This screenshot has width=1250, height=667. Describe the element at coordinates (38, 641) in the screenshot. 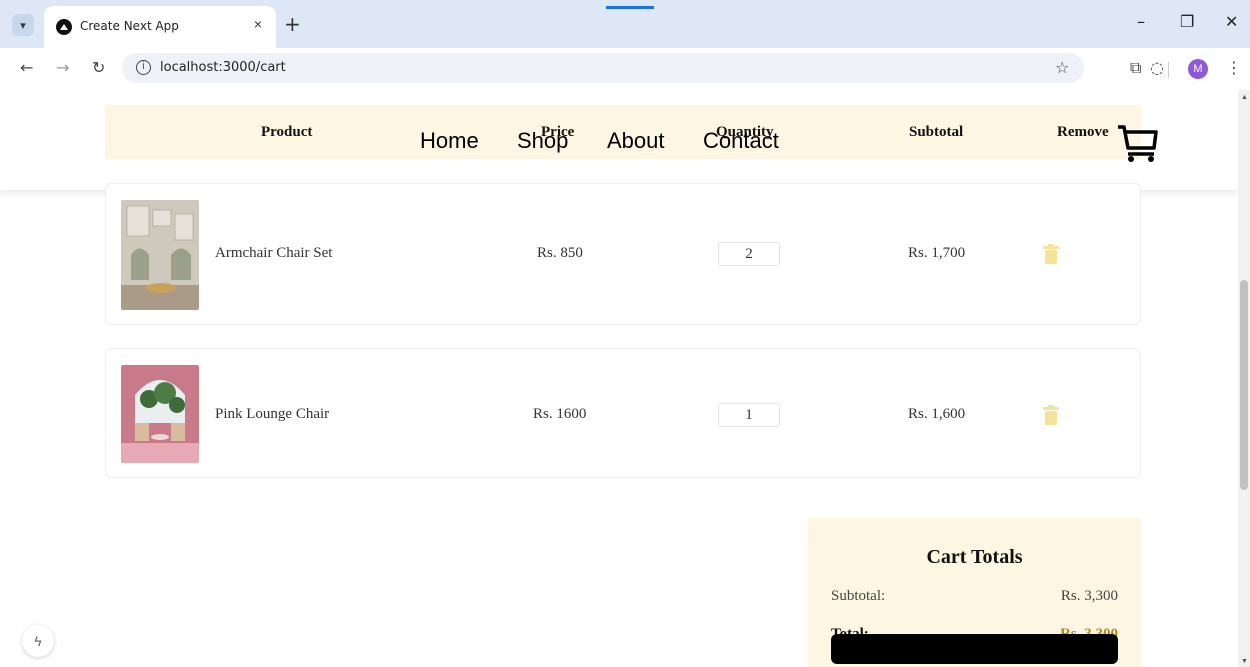

I see `nextjs-dev-tools-icon: ϟ` at that location.